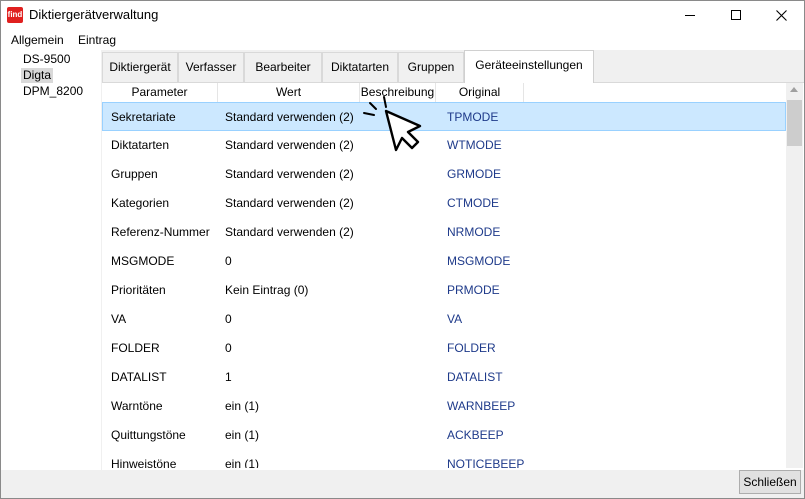 The height and width of the screenshot is (499, 805). Describe the element at coordinates (53, 91) in the screenshot. I see `device-item-dpm-8200: DPM_8200` at that location.